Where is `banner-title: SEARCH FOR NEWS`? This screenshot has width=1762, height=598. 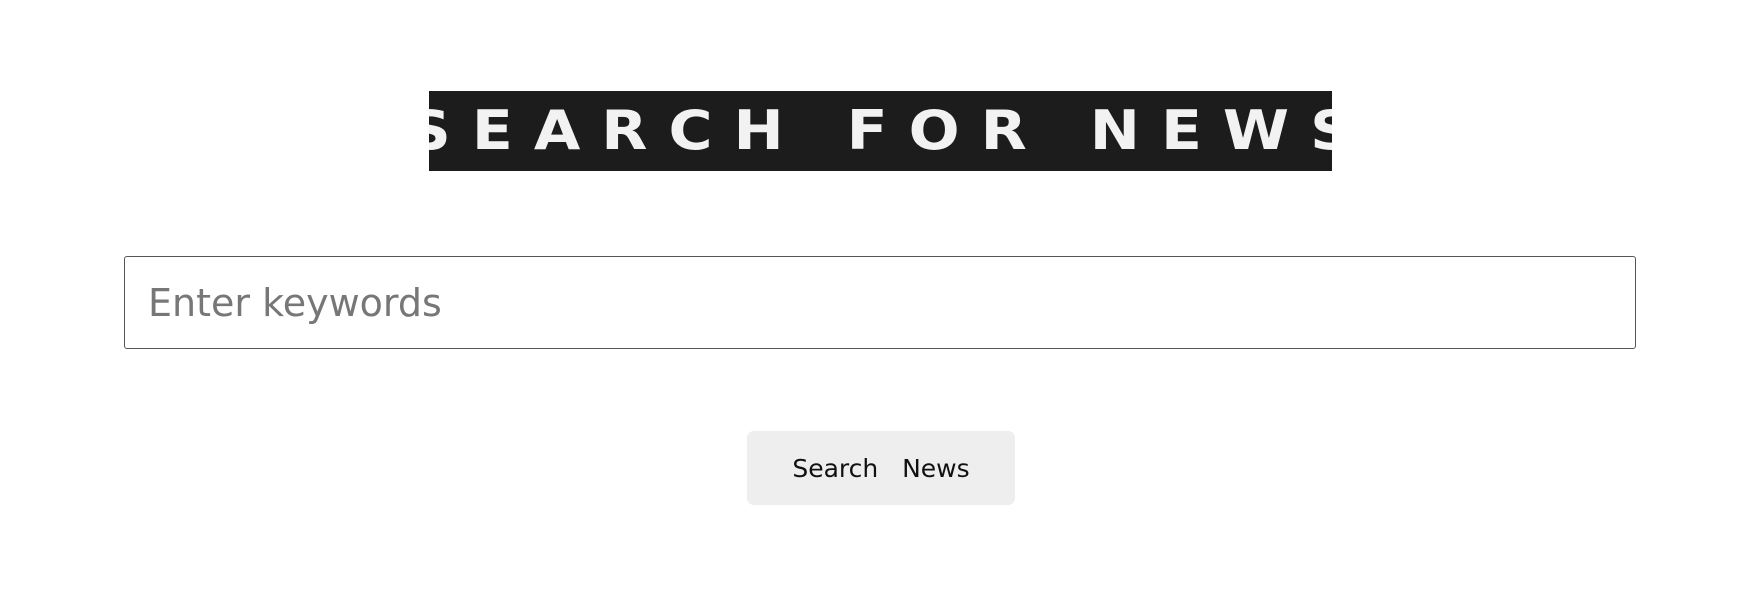
banner-title: SEARCH FOR NEWS is located at coordinates (880, 131).